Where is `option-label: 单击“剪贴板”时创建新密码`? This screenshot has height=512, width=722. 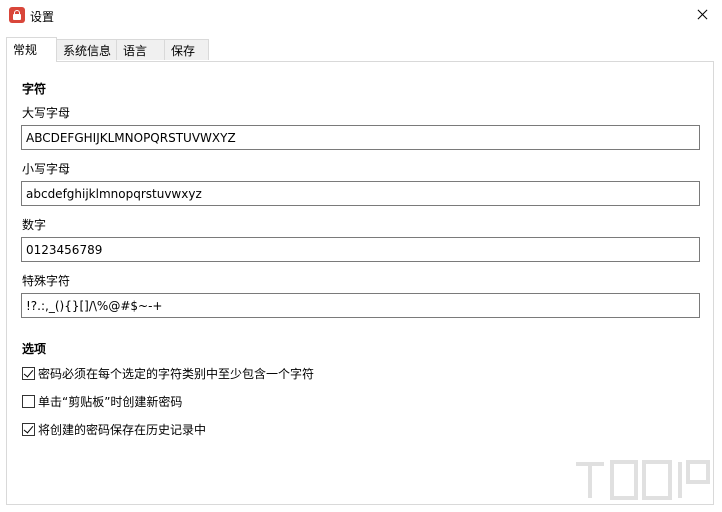
option-label: 单击“剪贴板”时创建新密码 is located at coordinates (110, 401).